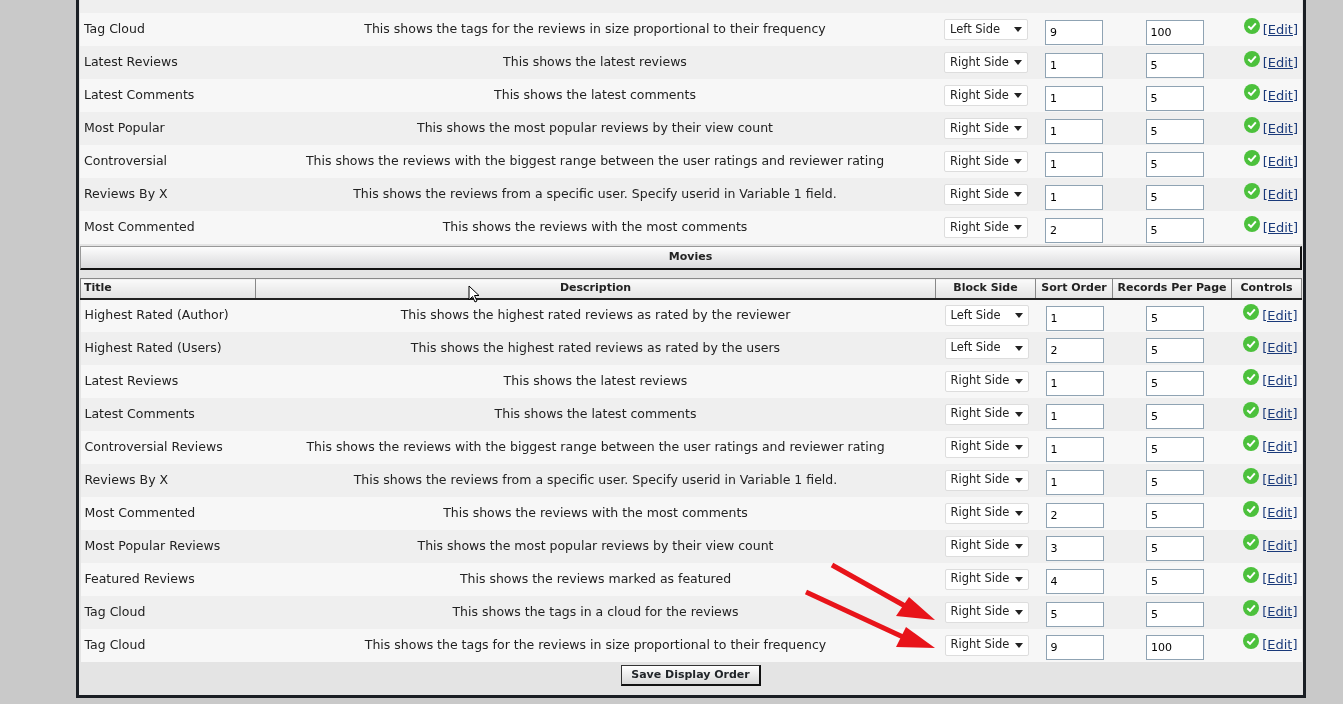  Describe the element at coordinates (167, 227) in the screenshot. I see `title-cell: Most Commented` at that location.